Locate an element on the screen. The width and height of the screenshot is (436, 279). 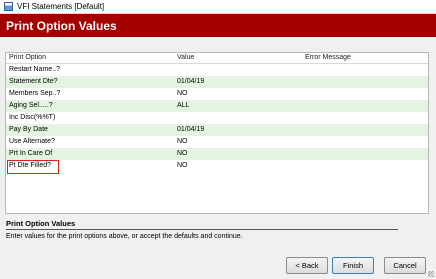
highlight-box is located at coordinates (33, 167).